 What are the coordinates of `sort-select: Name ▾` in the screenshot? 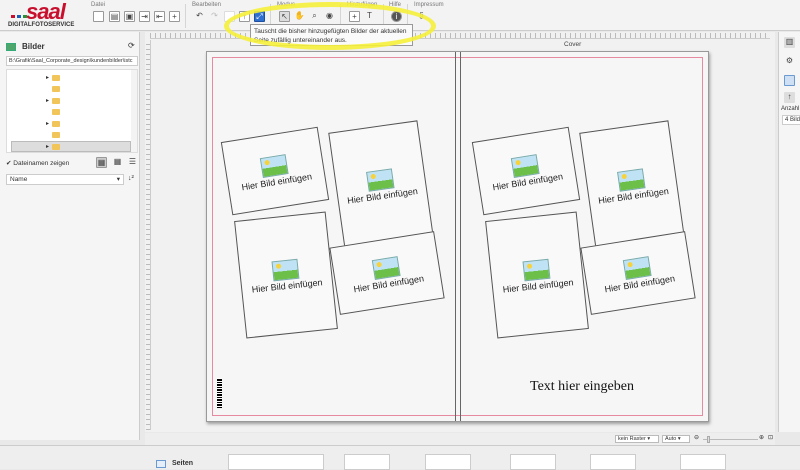 It's located at (65, 179).